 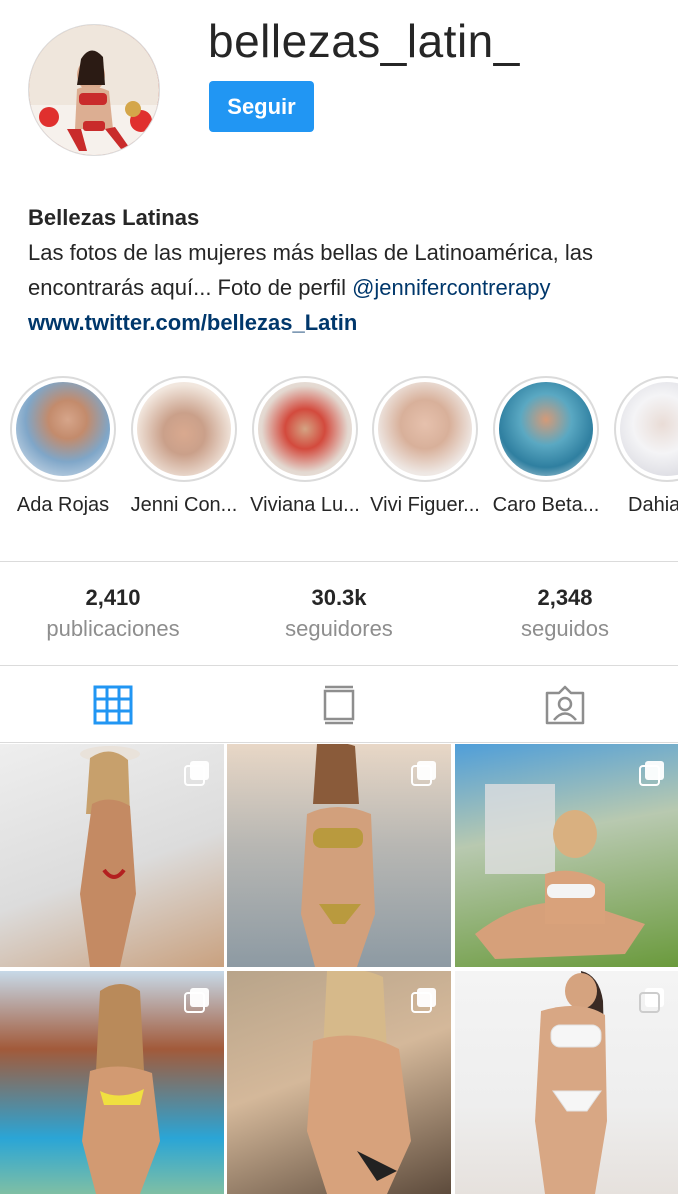 What do you see at coordinates (339, 628) in the screenshot?
I see `stat-label: seguidores` at bounding box center [339, 628].